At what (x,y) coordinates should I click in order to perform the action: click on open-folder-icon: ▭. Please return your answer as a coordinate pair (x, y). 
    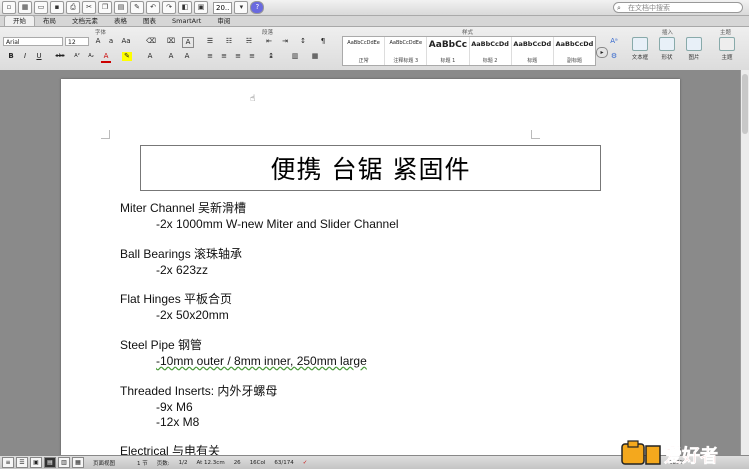
    Looking at the image, I should click on (41, 7).